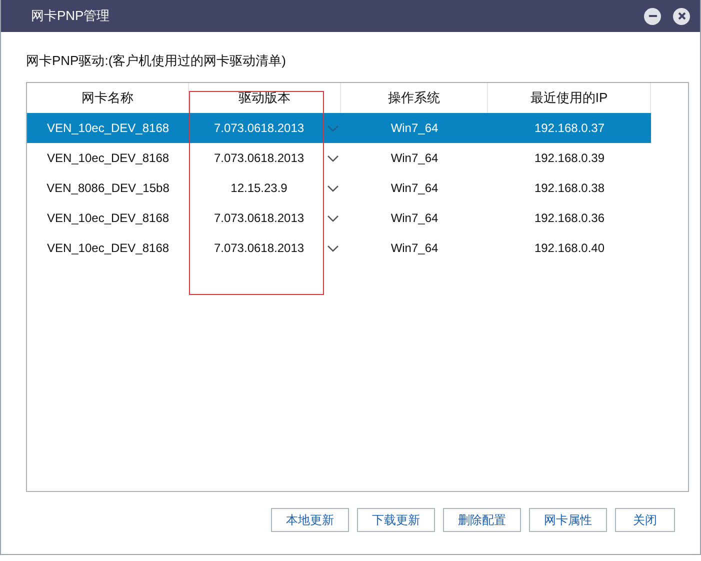 The image size is (701, 561). What do you see at coordinates (259, 188) in the screenshot?
I see `table-cell: 12.15.23.9` at bounding box center [259, 188].